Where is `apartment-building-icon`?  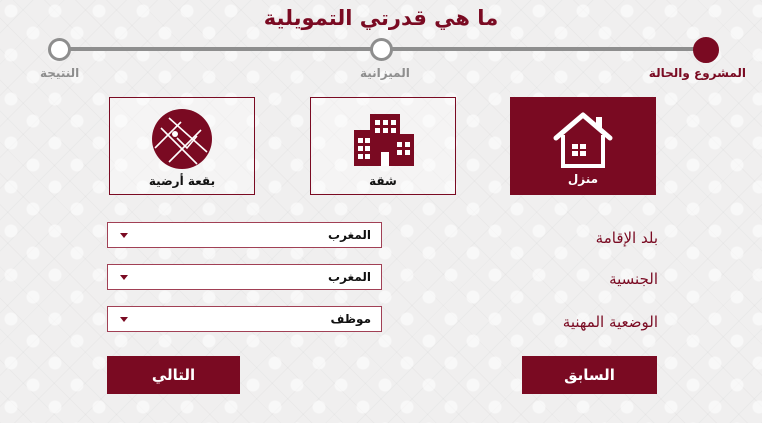
apartment-building-icon is located at coordinates (384, 140).